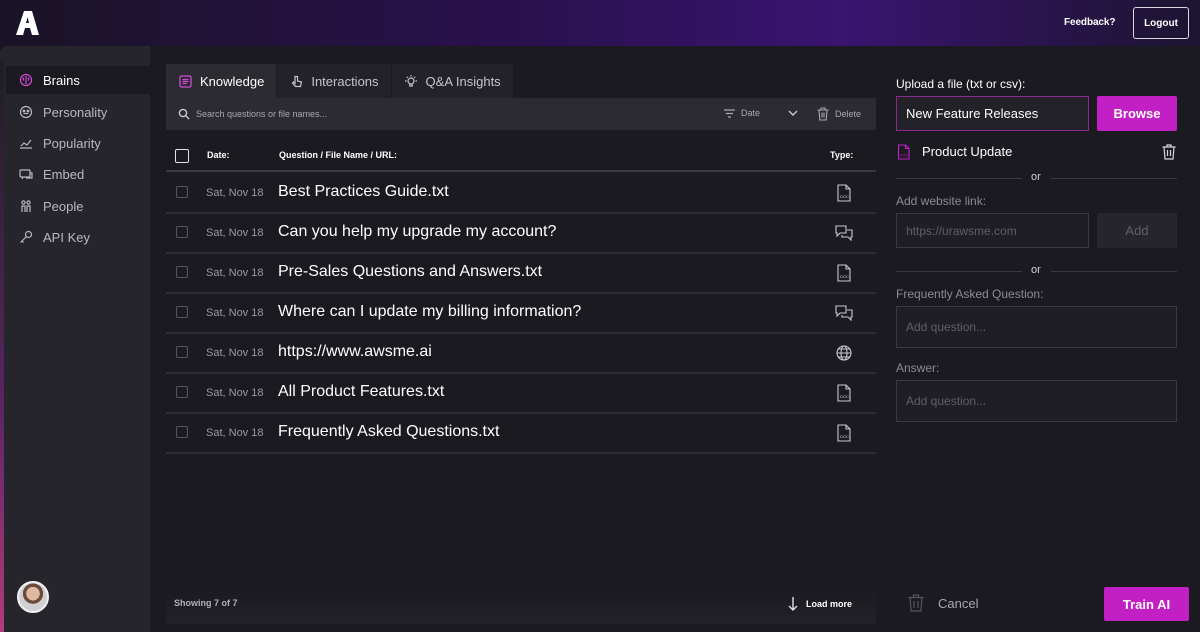  What do you see at coordinates (26, 80) in the screenshot?
I see `brain-icon` at bounding box center [26, 80].